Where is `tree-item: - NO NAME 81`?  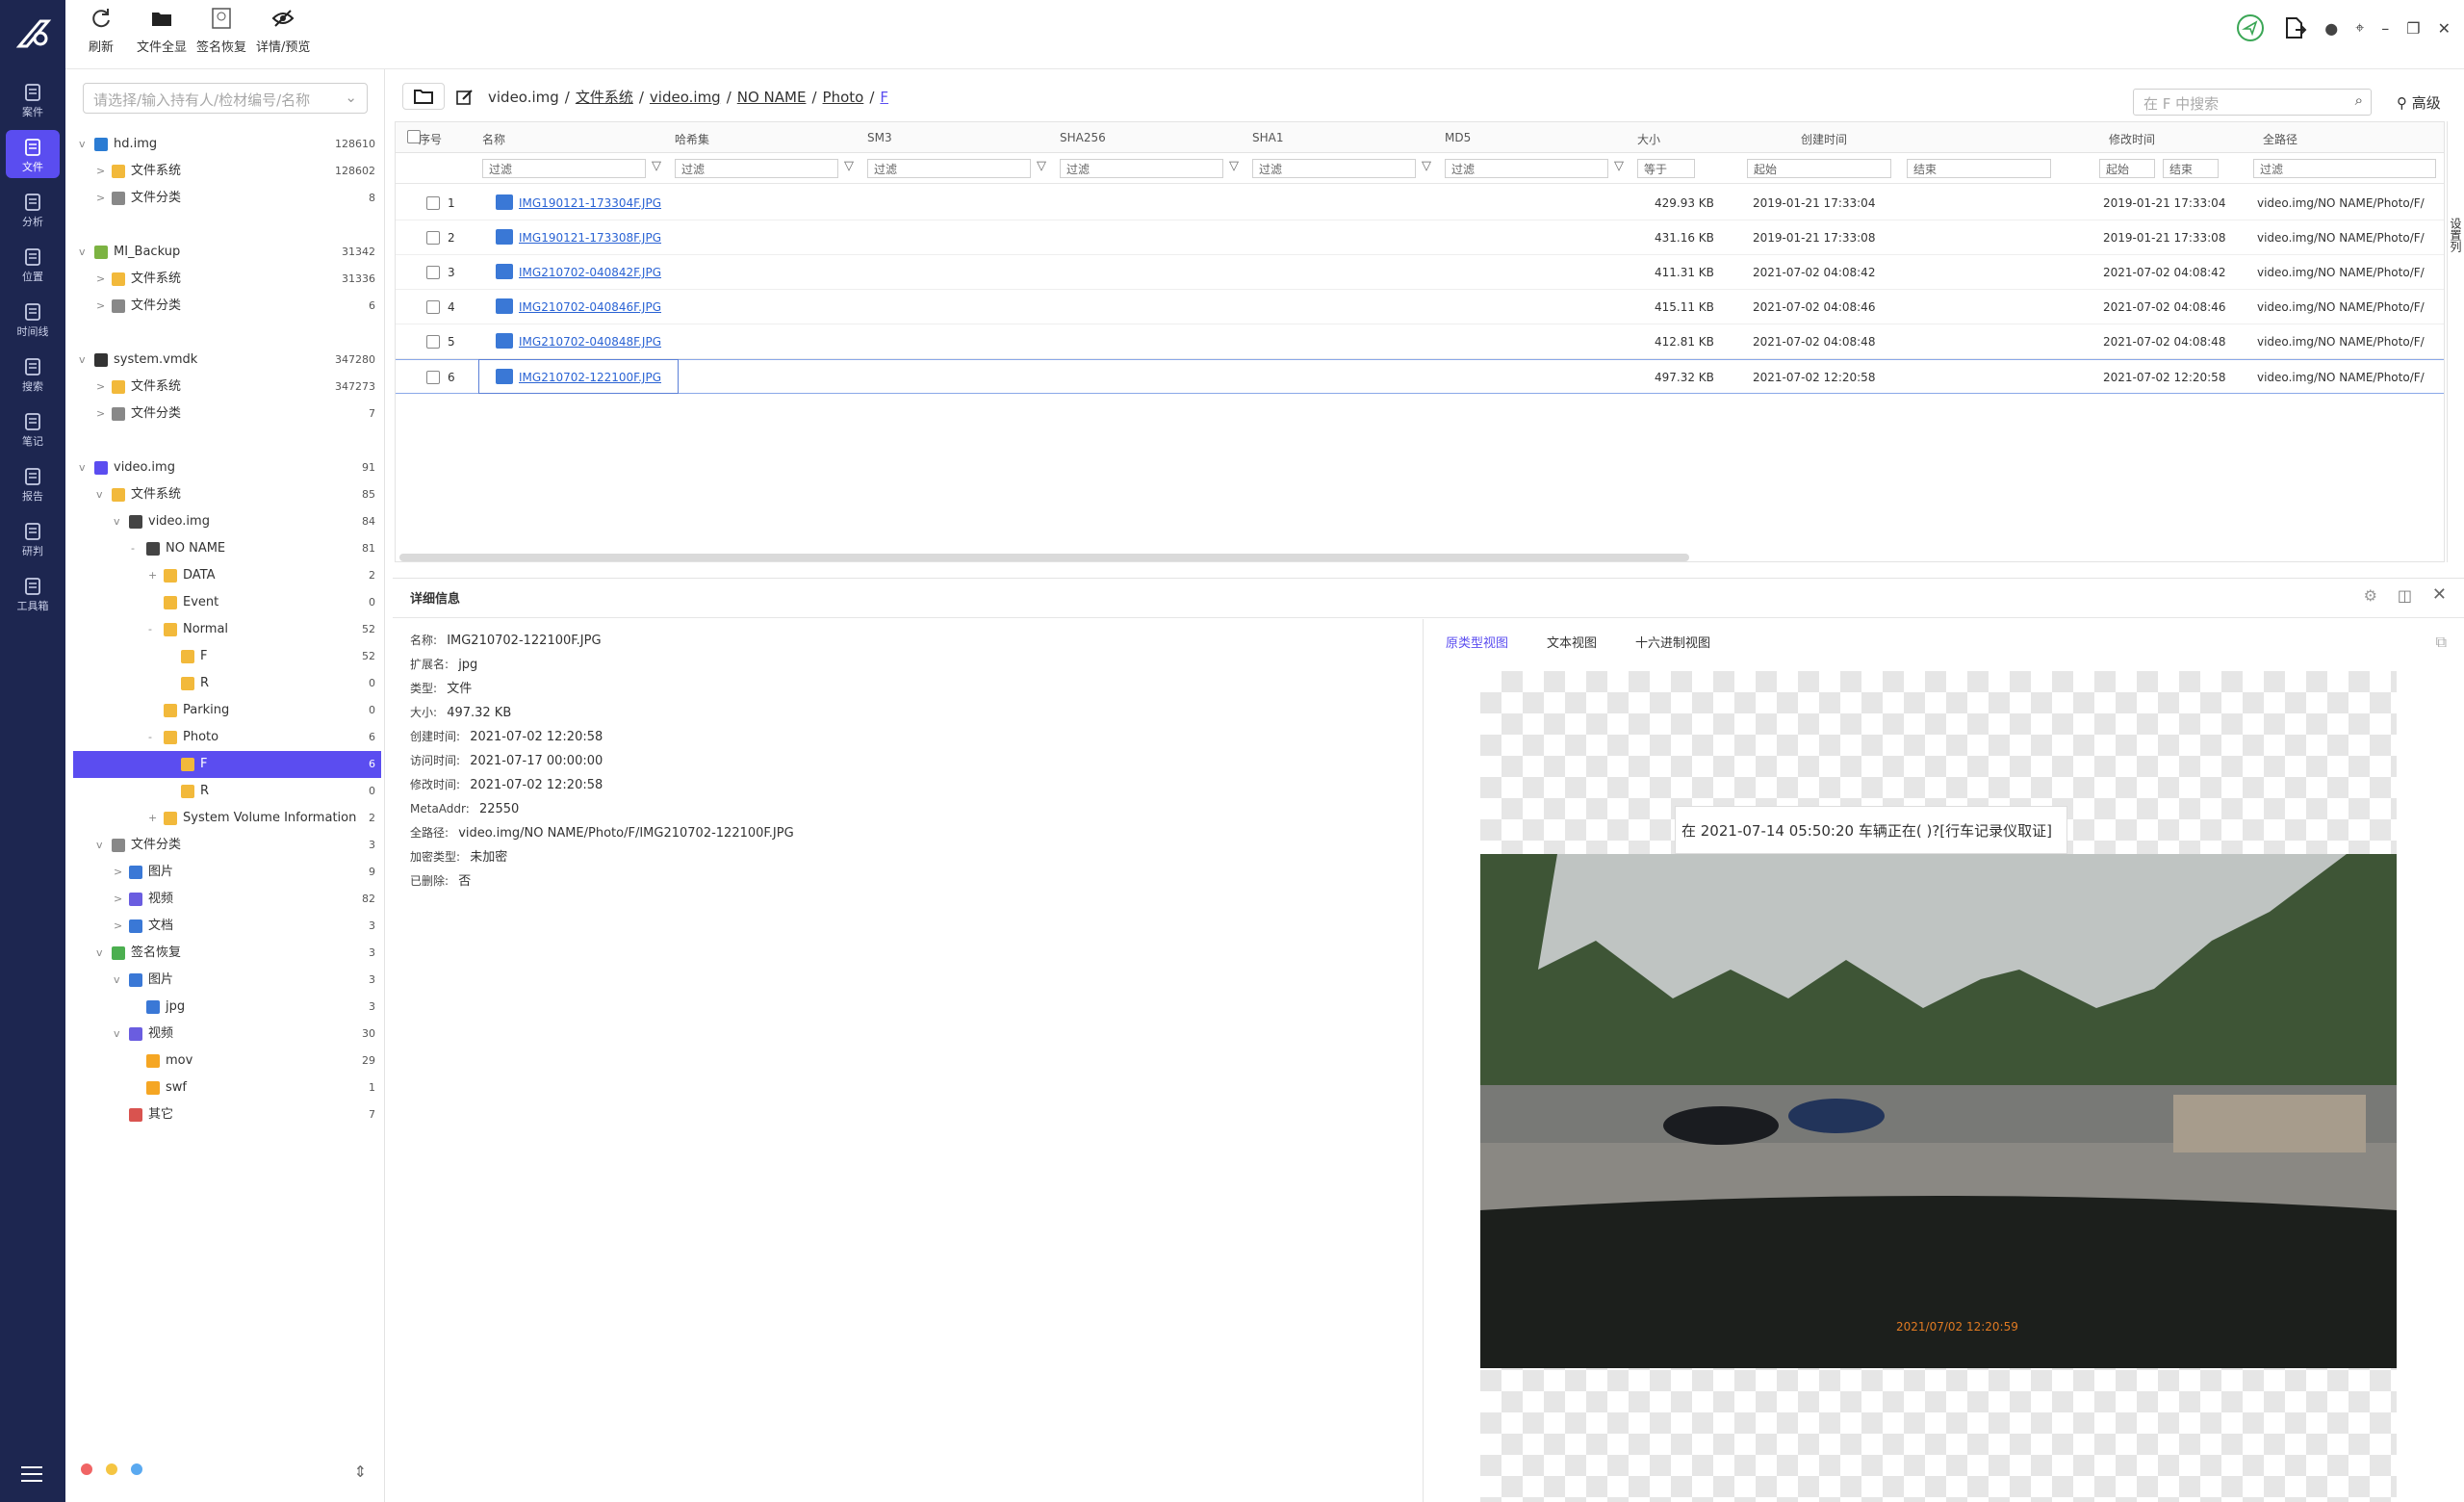
tree-item: - NO NAME 81 is located at coordinates (227, 548).